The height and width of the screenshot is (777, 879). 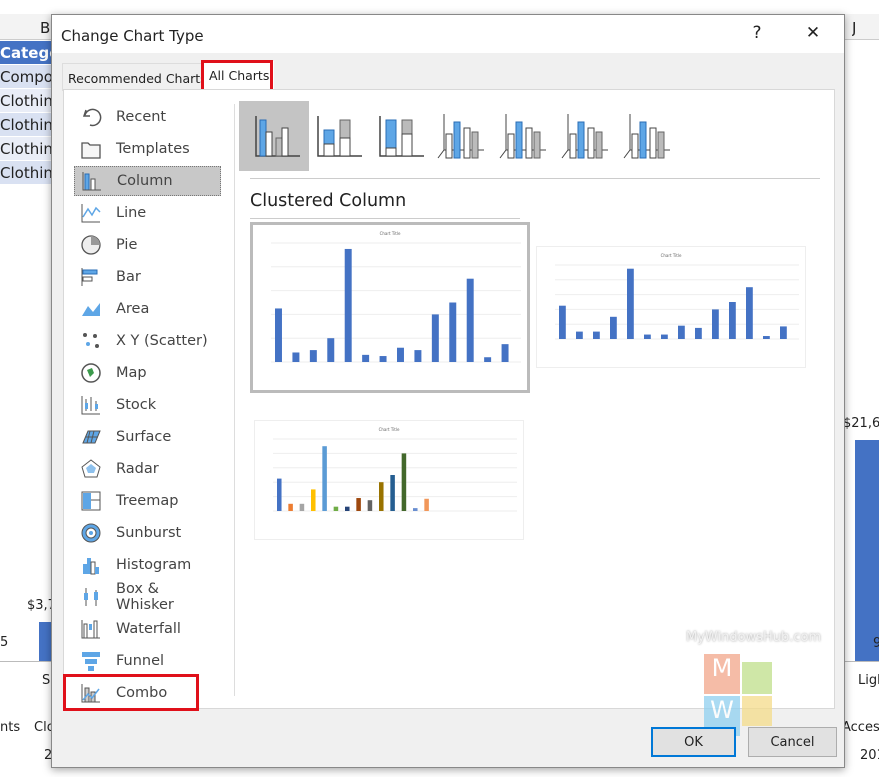 I want to click on category-sunburst: Sunburst, so click(x=147, y=533).